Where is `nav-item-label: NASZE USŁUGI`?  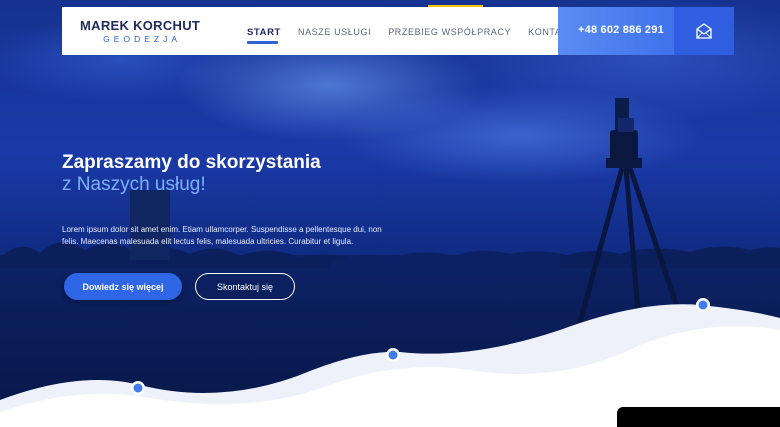 nav-item-label: NASZE USŁUGI is located at coordinates (334, 32).